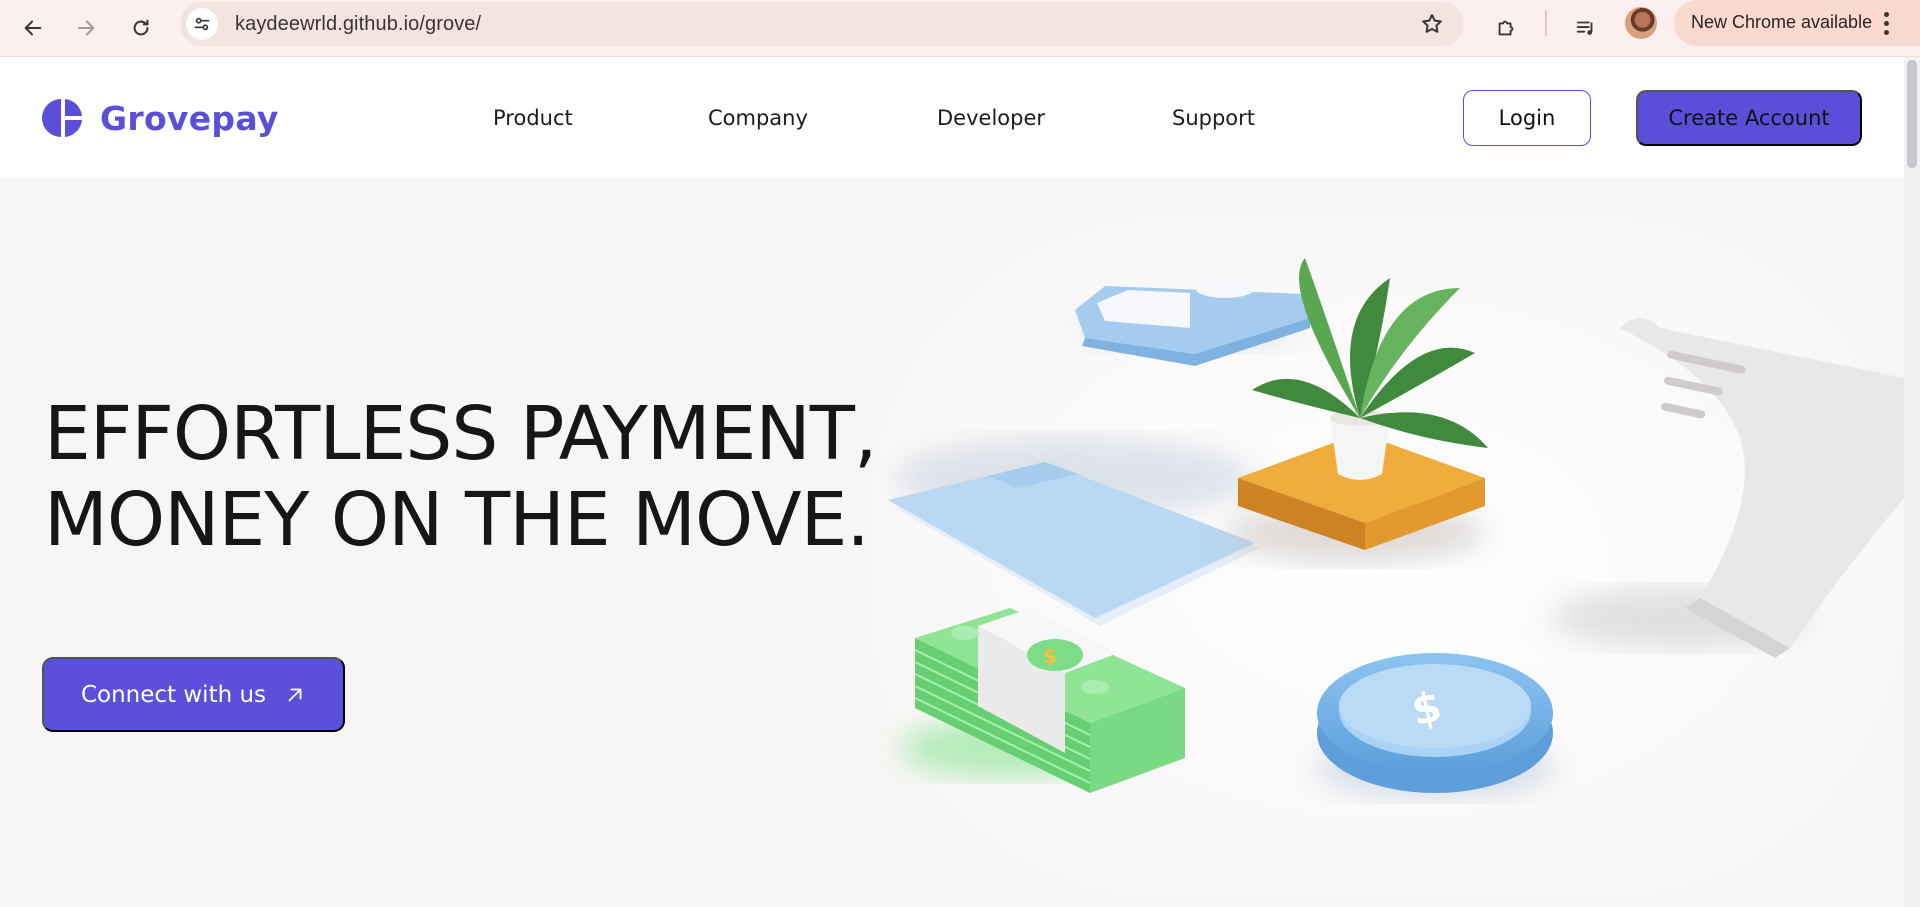  I want to click on arrow-up-right-icon, so click(295, 694).